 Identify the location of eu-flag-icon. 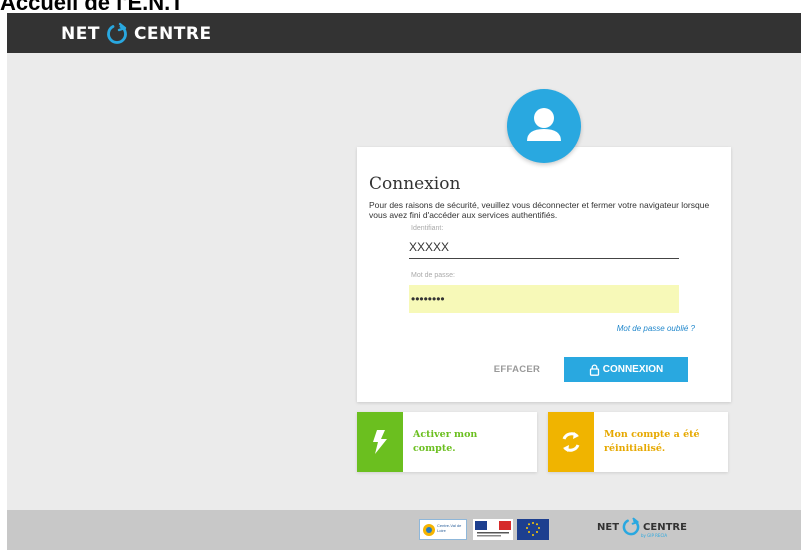
(533, 529).